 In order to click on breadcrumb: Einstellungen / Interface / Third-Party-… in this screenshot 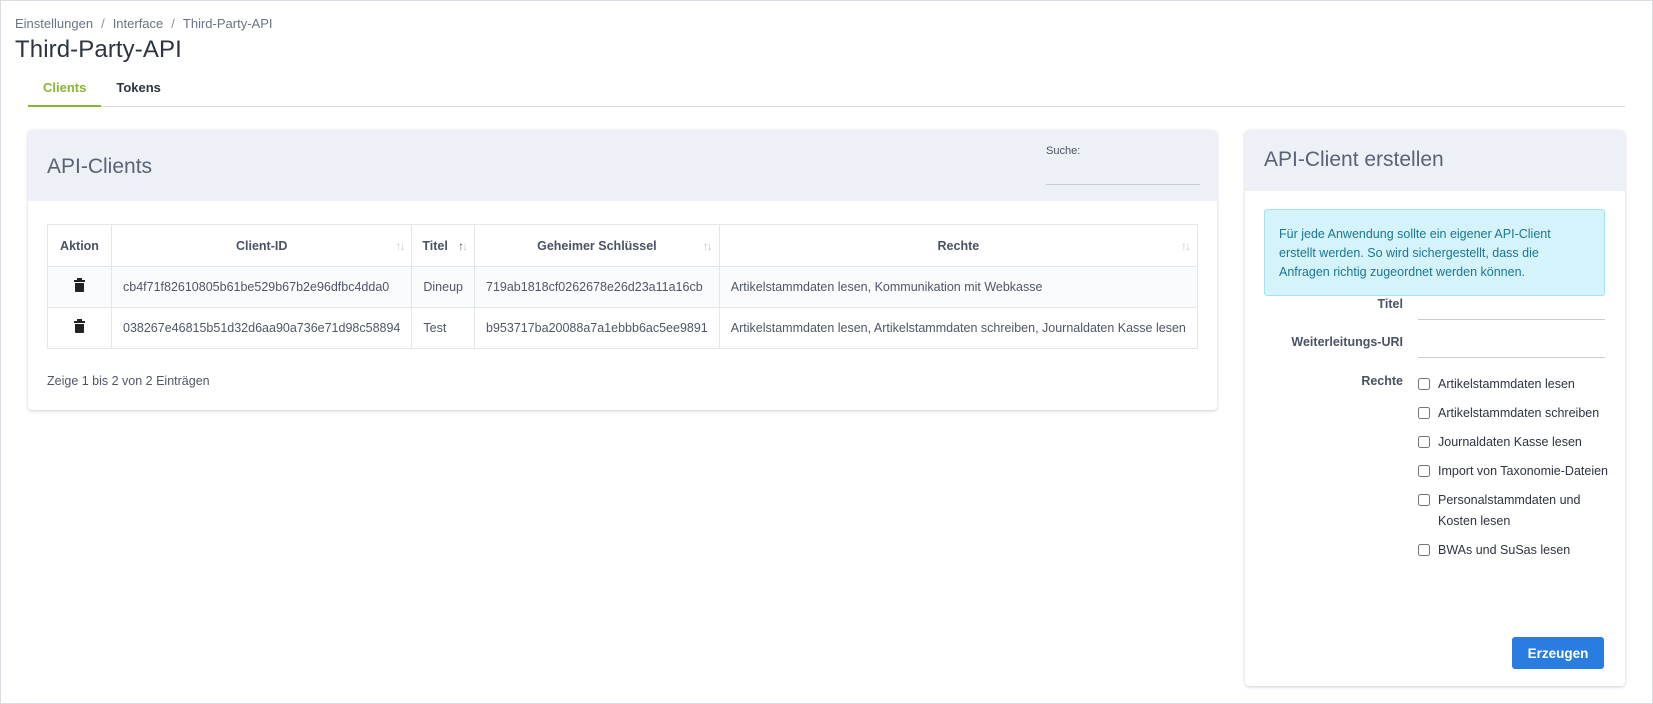, I will do `click(143, 23)`.